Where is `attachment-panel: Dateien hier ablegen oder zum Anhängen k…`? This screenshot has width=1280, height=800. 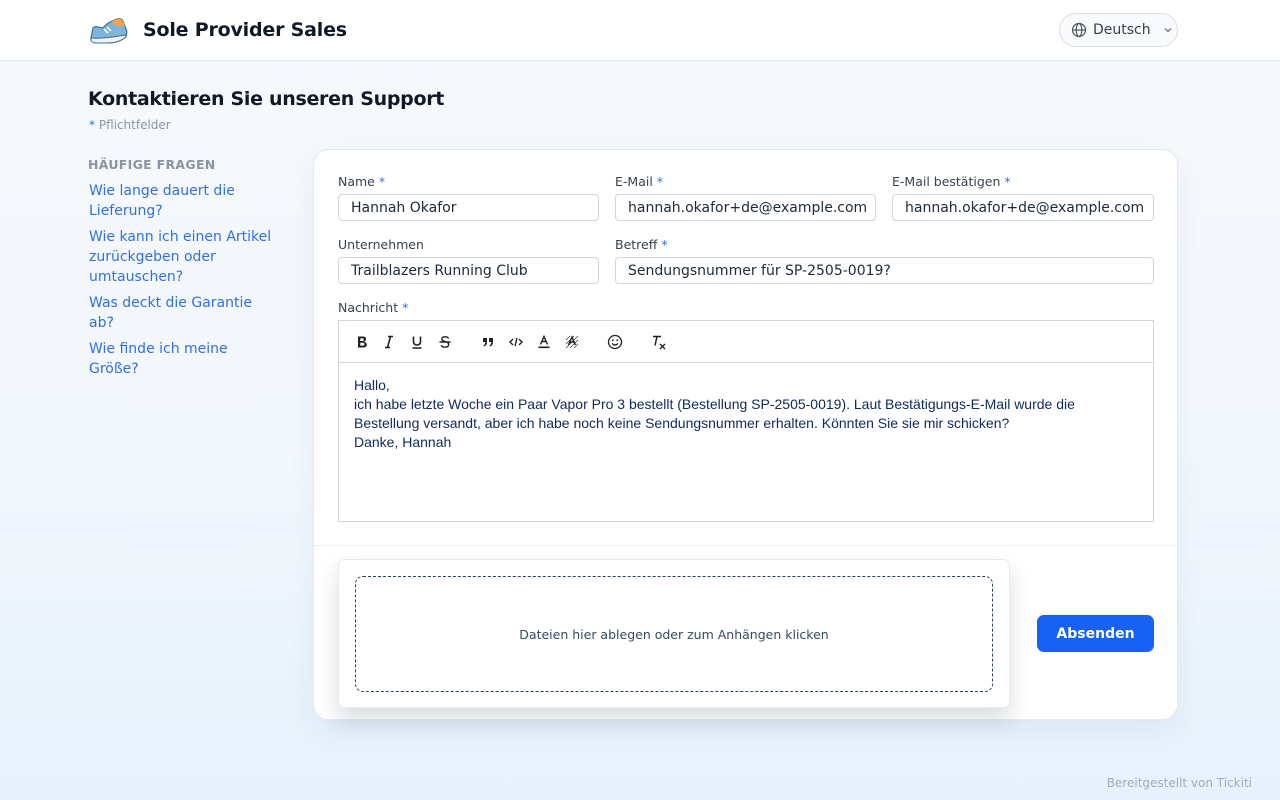 attachment-panel: Dateien hier ablegen oder zum Anhängen k… is located at coordinates (674, 633).